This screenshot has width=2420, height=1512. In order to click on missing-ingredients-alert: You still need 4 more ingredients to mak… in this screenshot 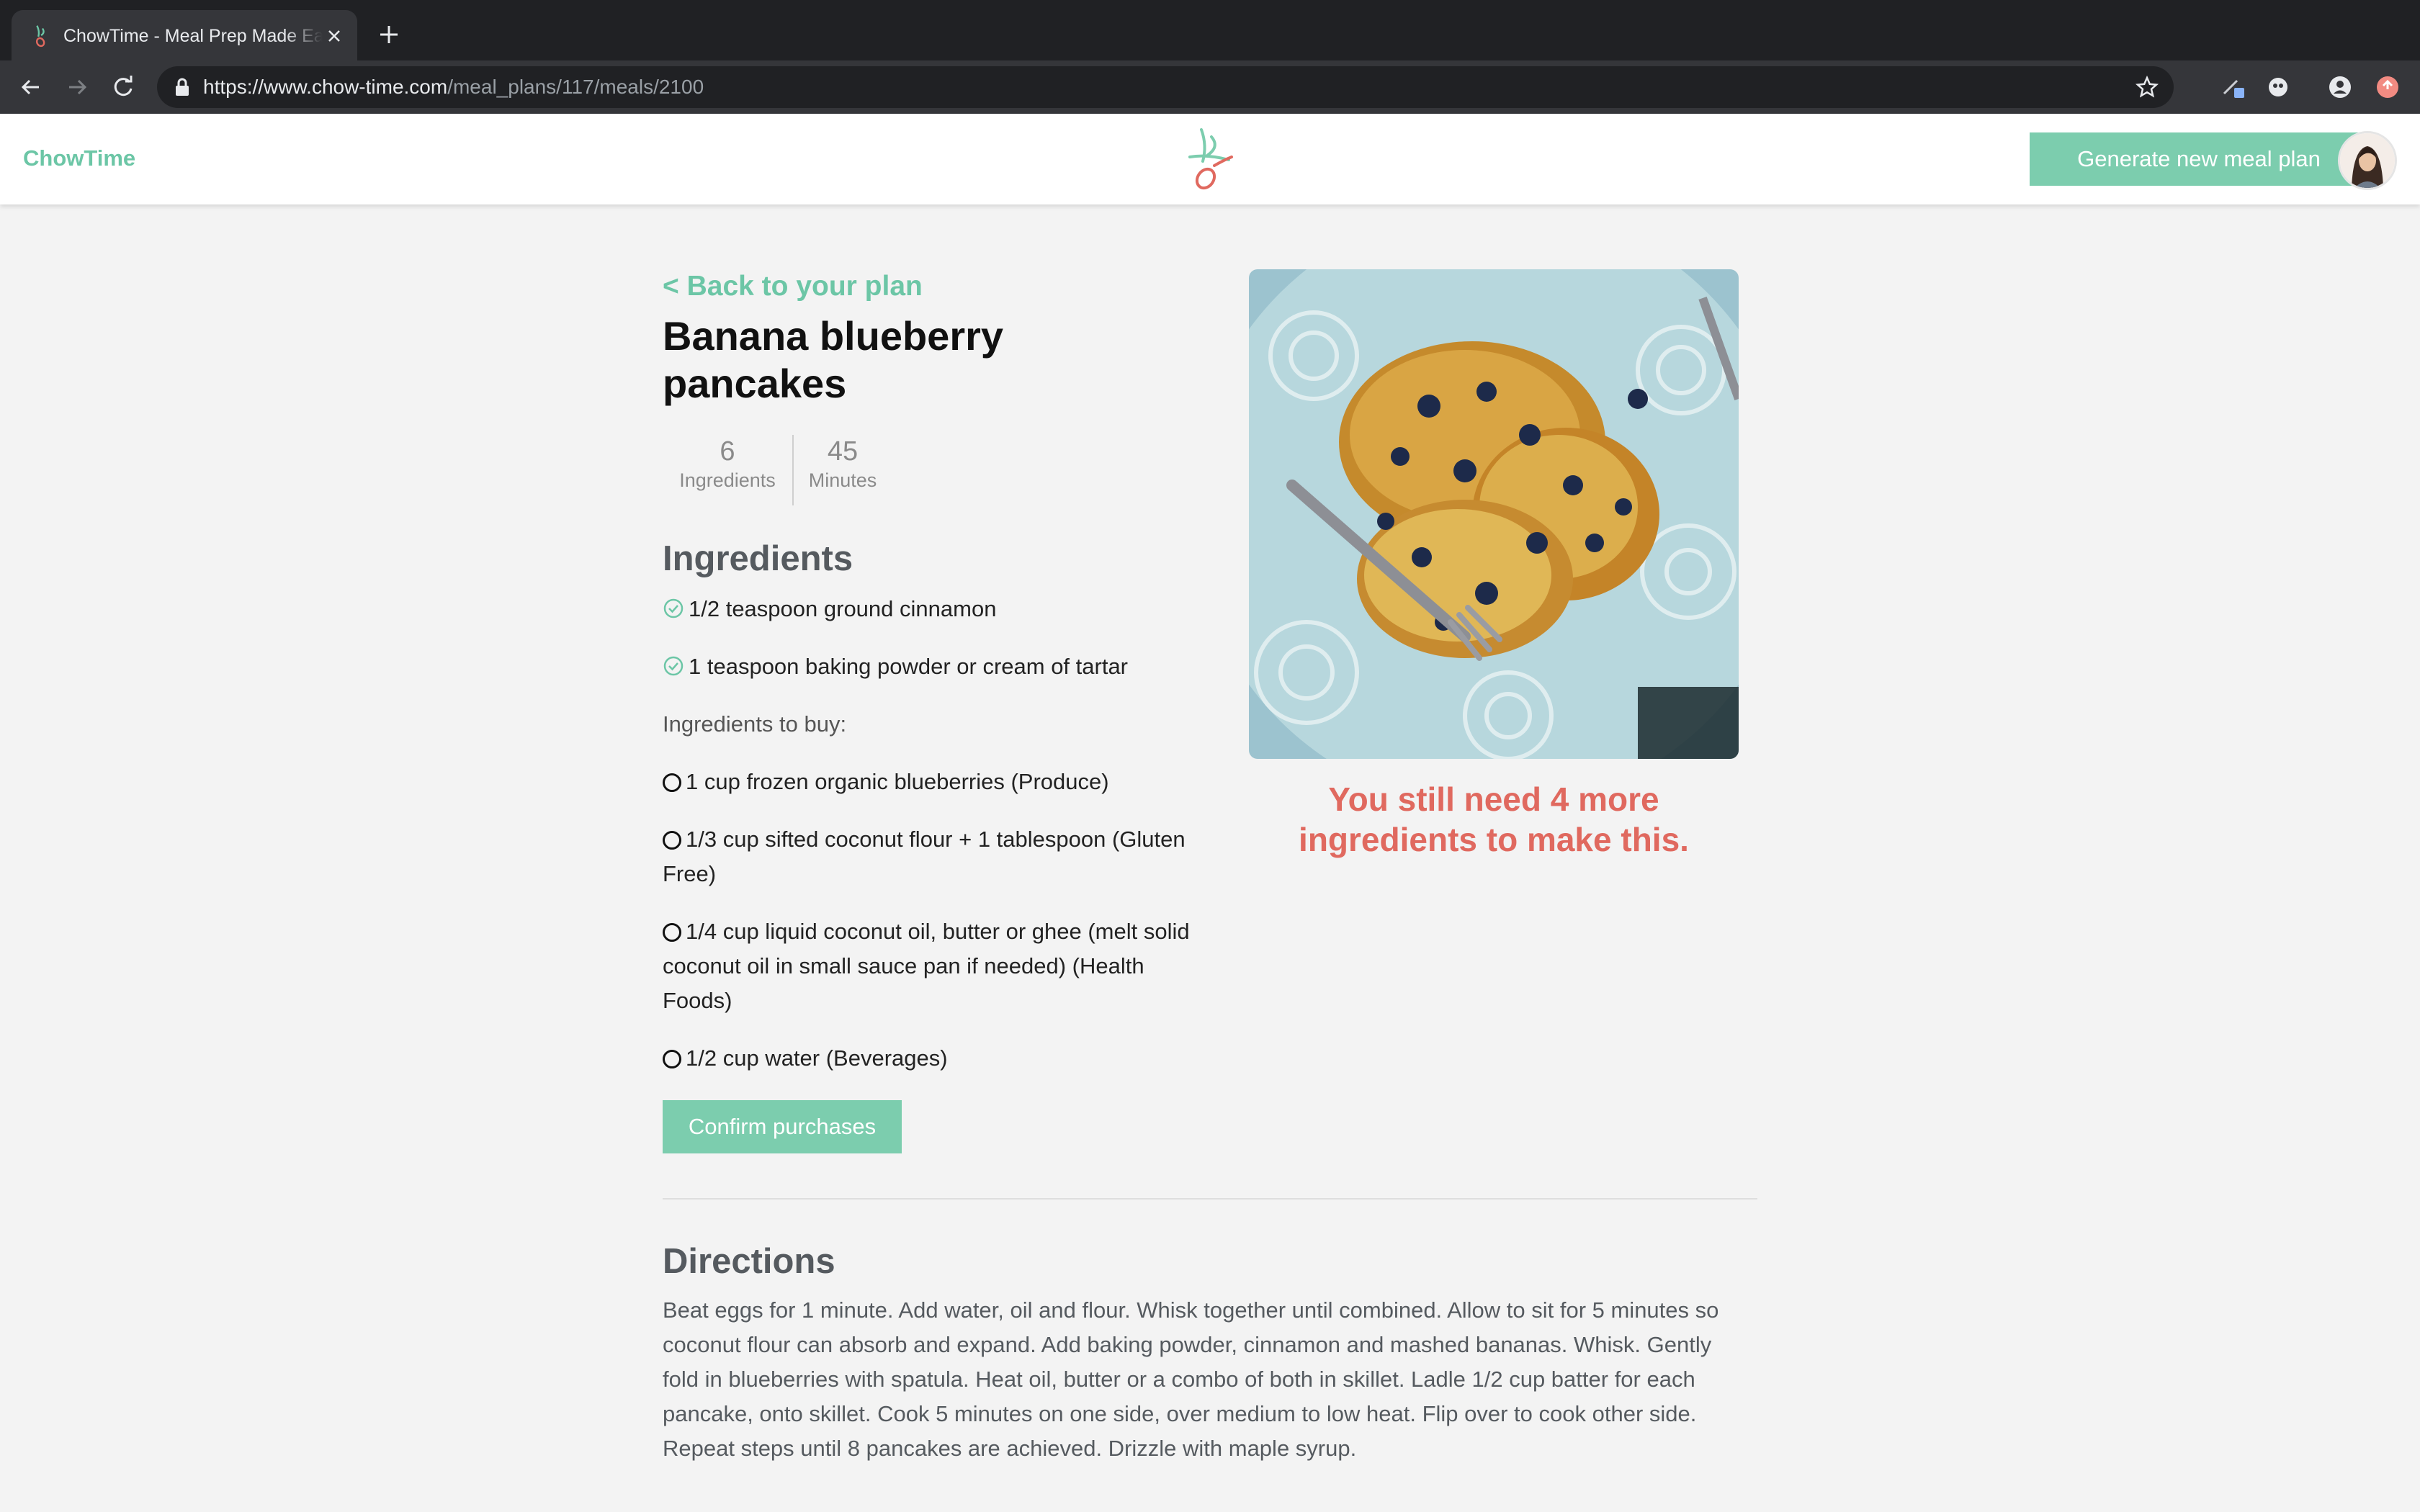, I will do `click(1494, 819)`.